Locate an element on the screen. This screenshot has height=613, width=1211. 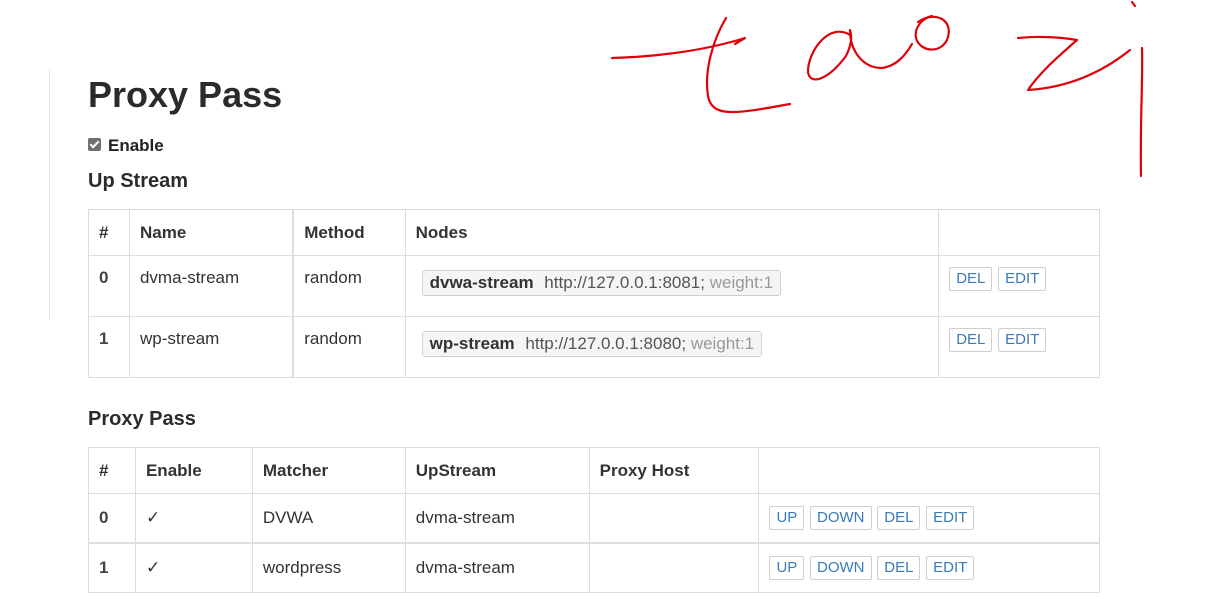
upstream-header-row: # Name Method Nodes is located at coordinates (594, 232).